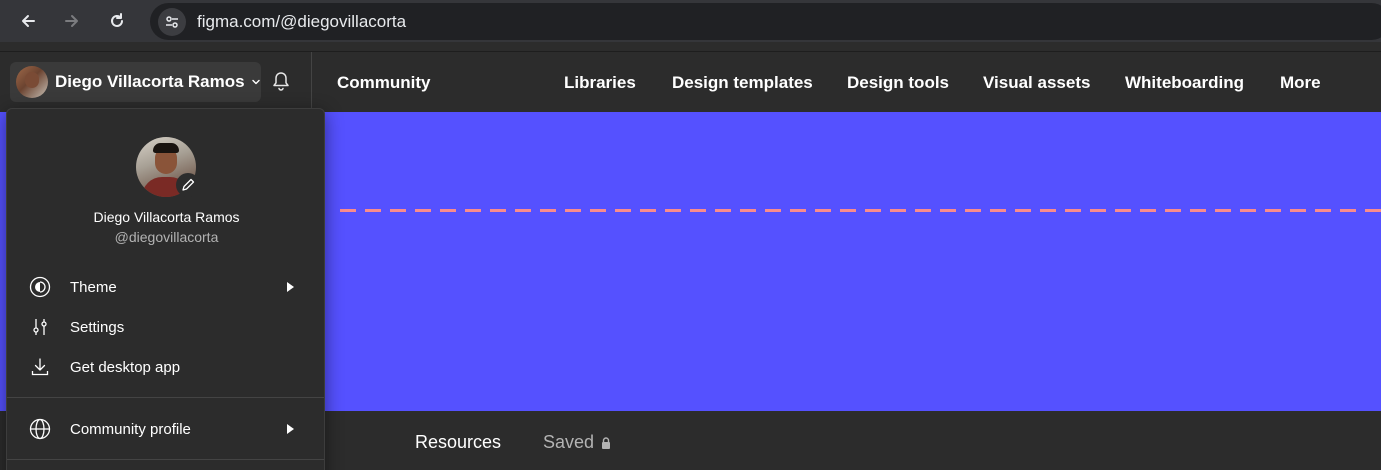 This screenshot has width=1381, height=470. I want to click on menu-item-community-profile: Community profile, so click(166, 429).